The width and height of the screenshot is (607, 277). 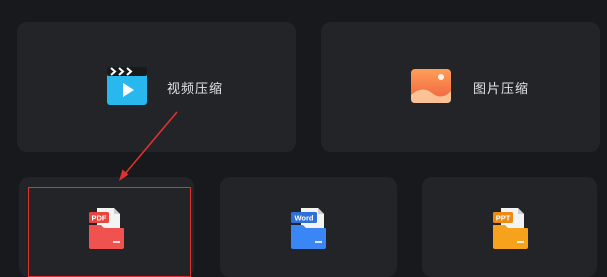 I want to click on image-compress-label: 图片压缩, so click(x=501, y=89).